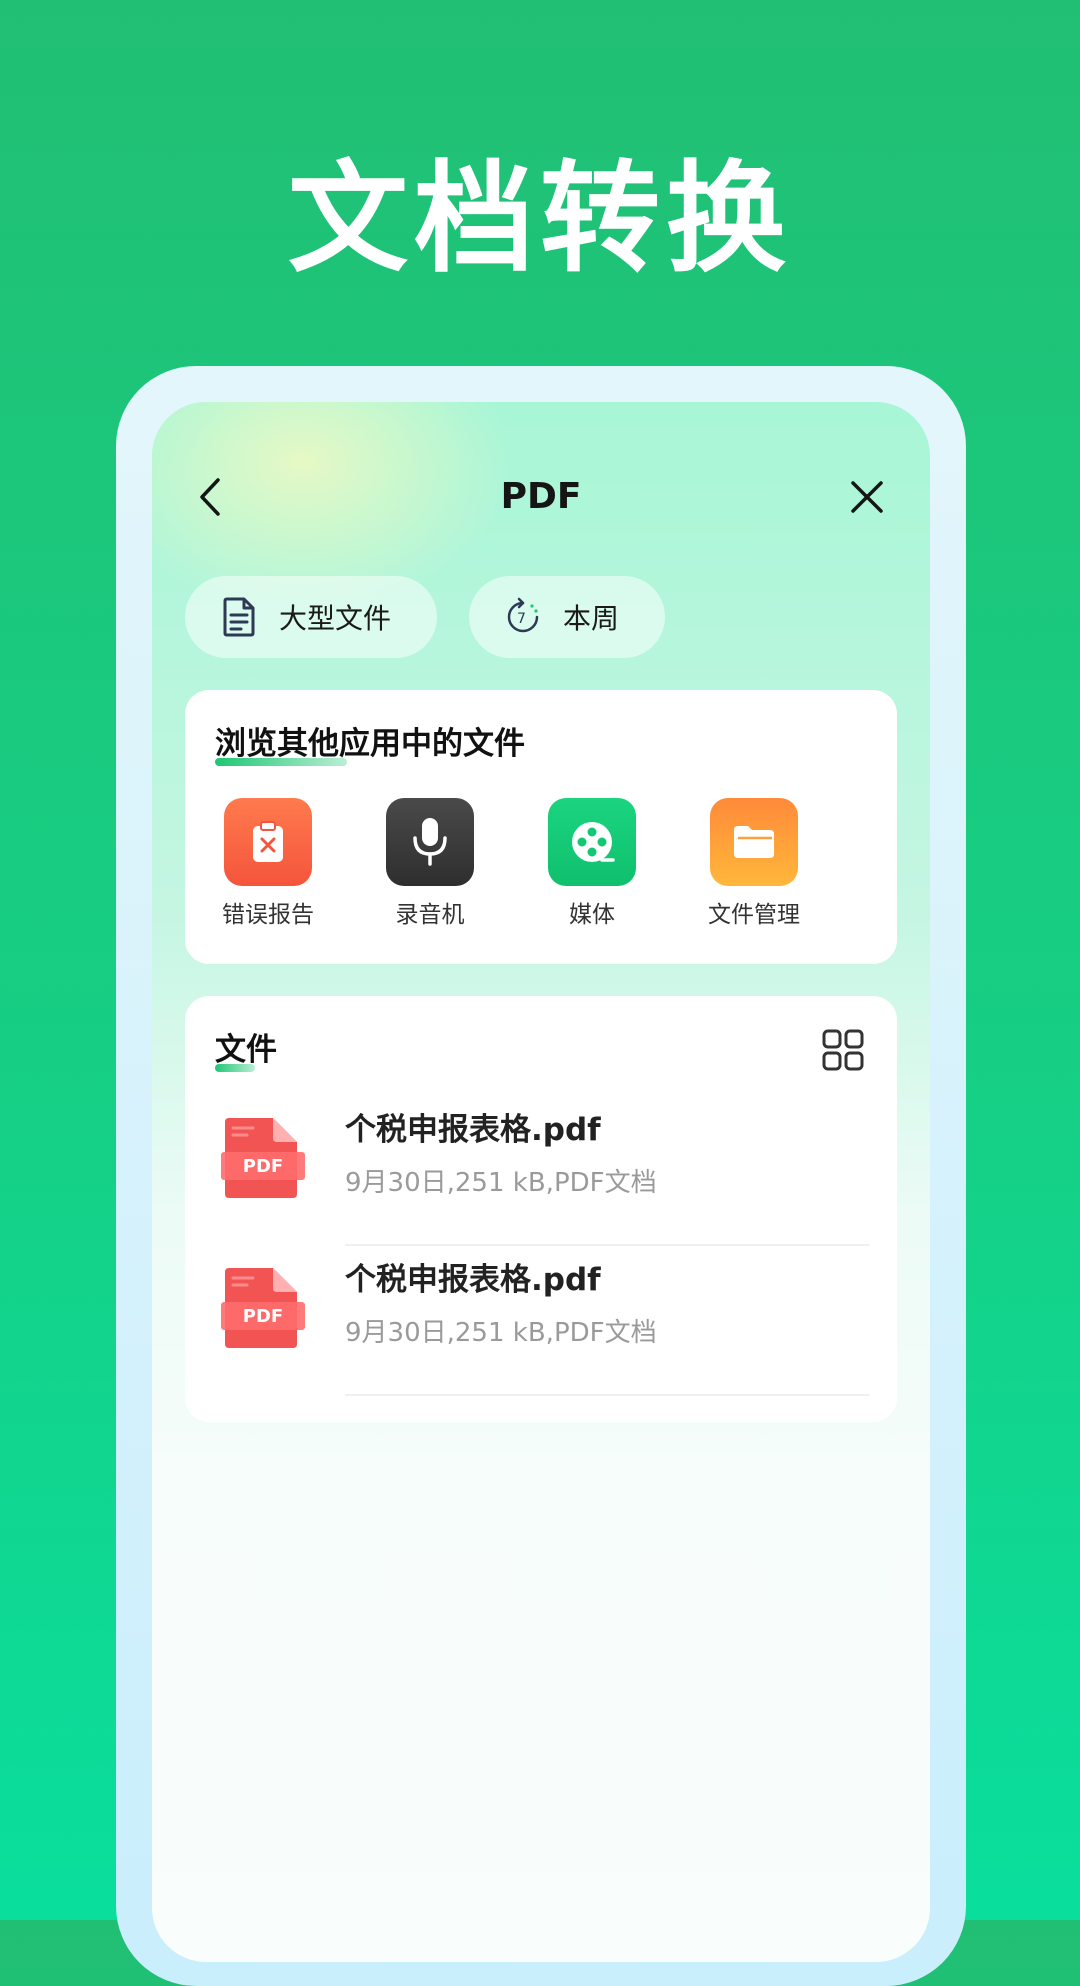  I want to click on app-recorder: 录音机, so click(430, 864).